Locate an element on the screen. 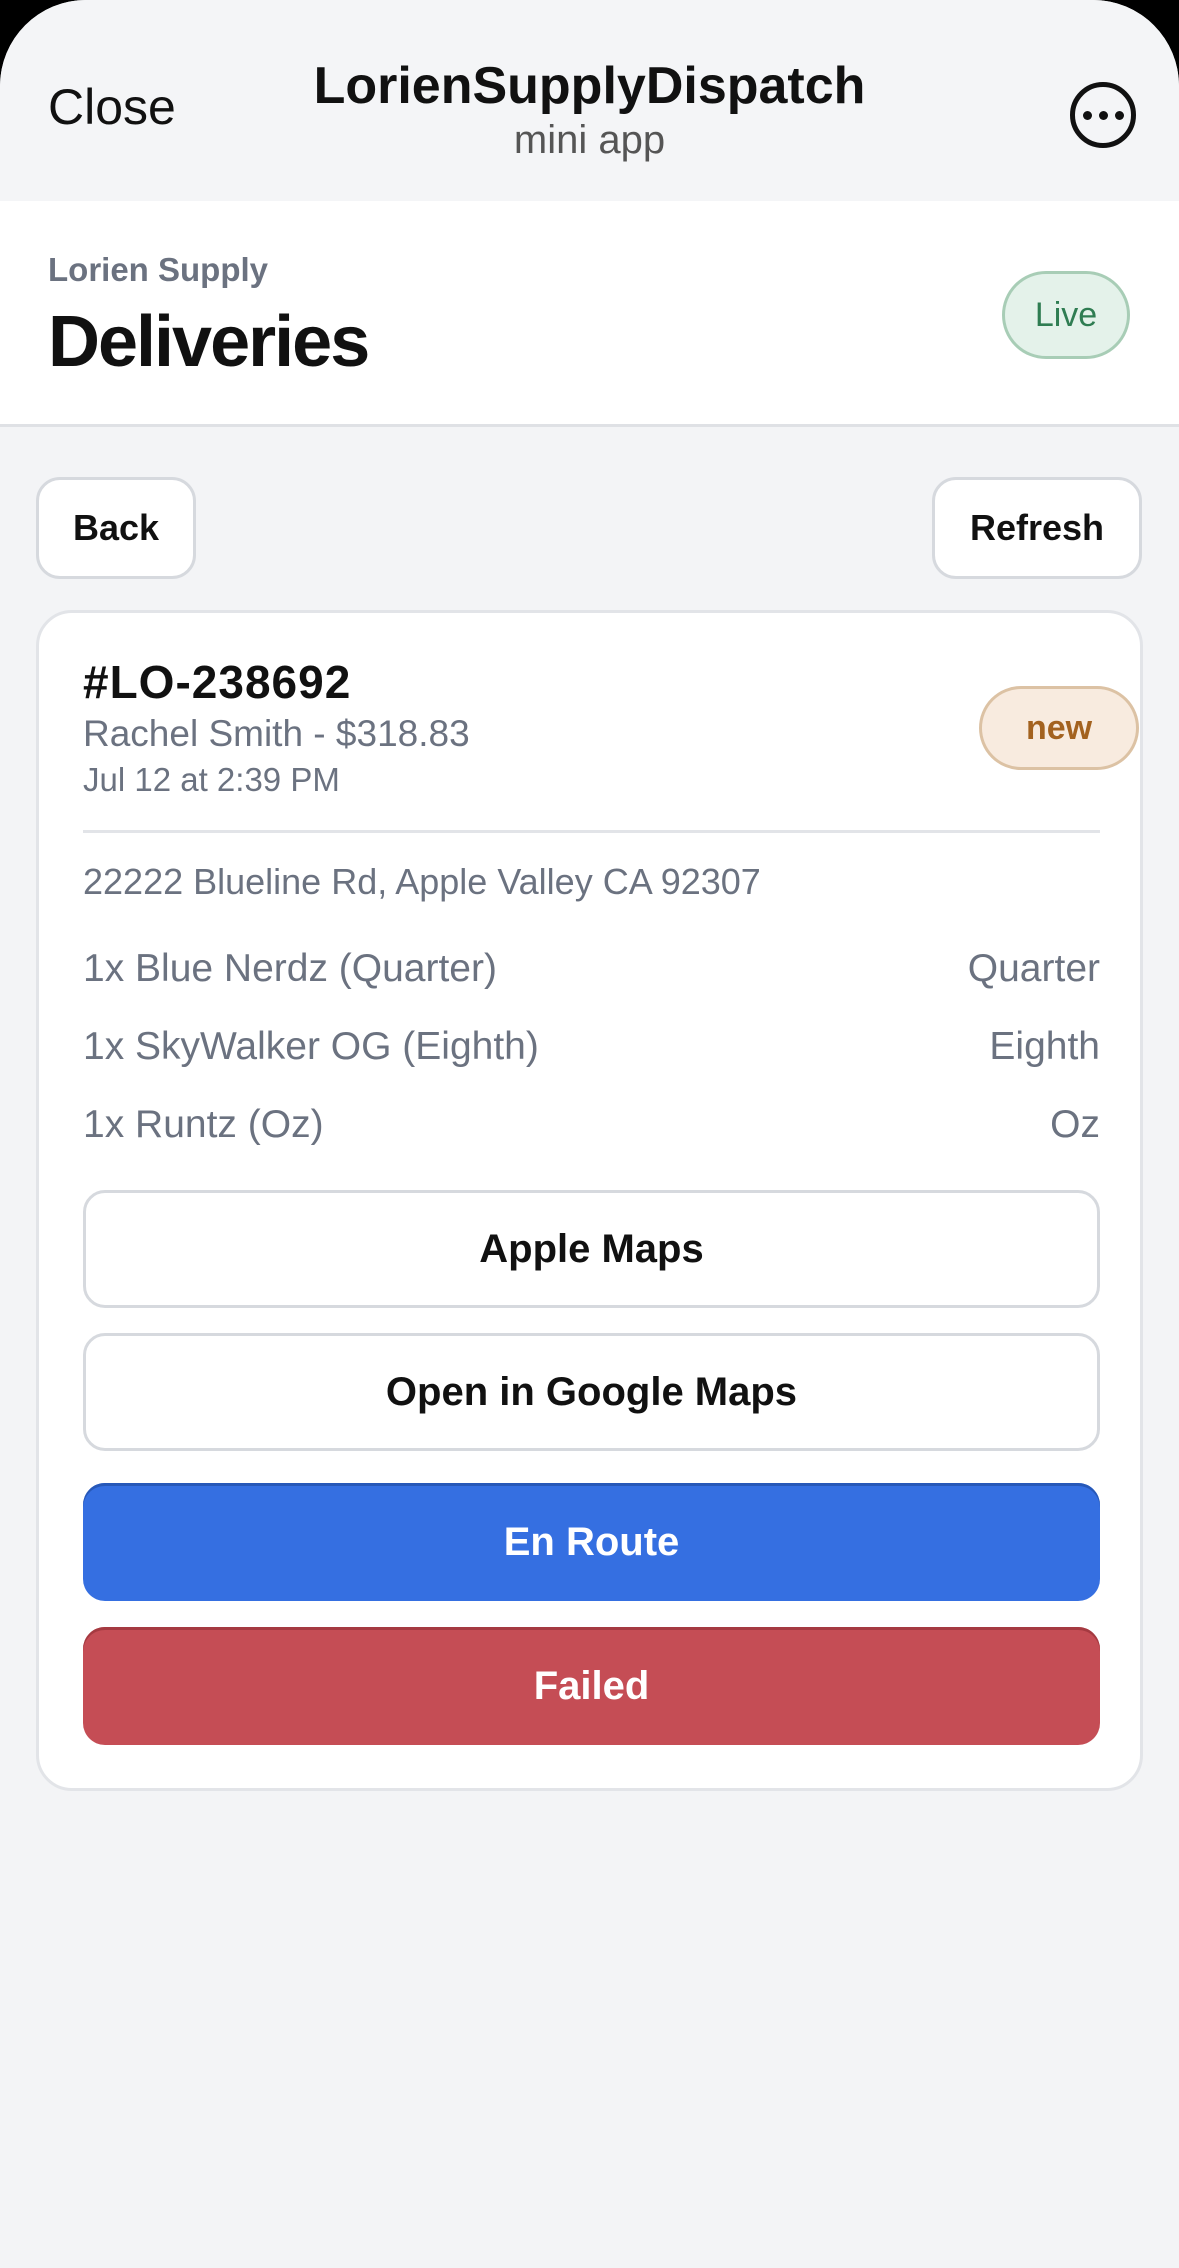 The width and height of the screenshot is (1179, 2268). live-badge: Live is located at coordinates (1066, 315).